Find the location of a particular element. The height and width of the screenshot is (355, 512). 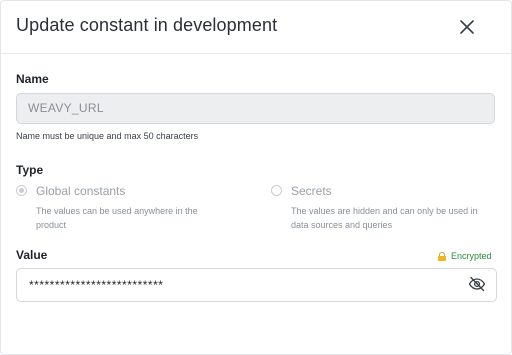

close-icon is located at coordinates (467, 27).